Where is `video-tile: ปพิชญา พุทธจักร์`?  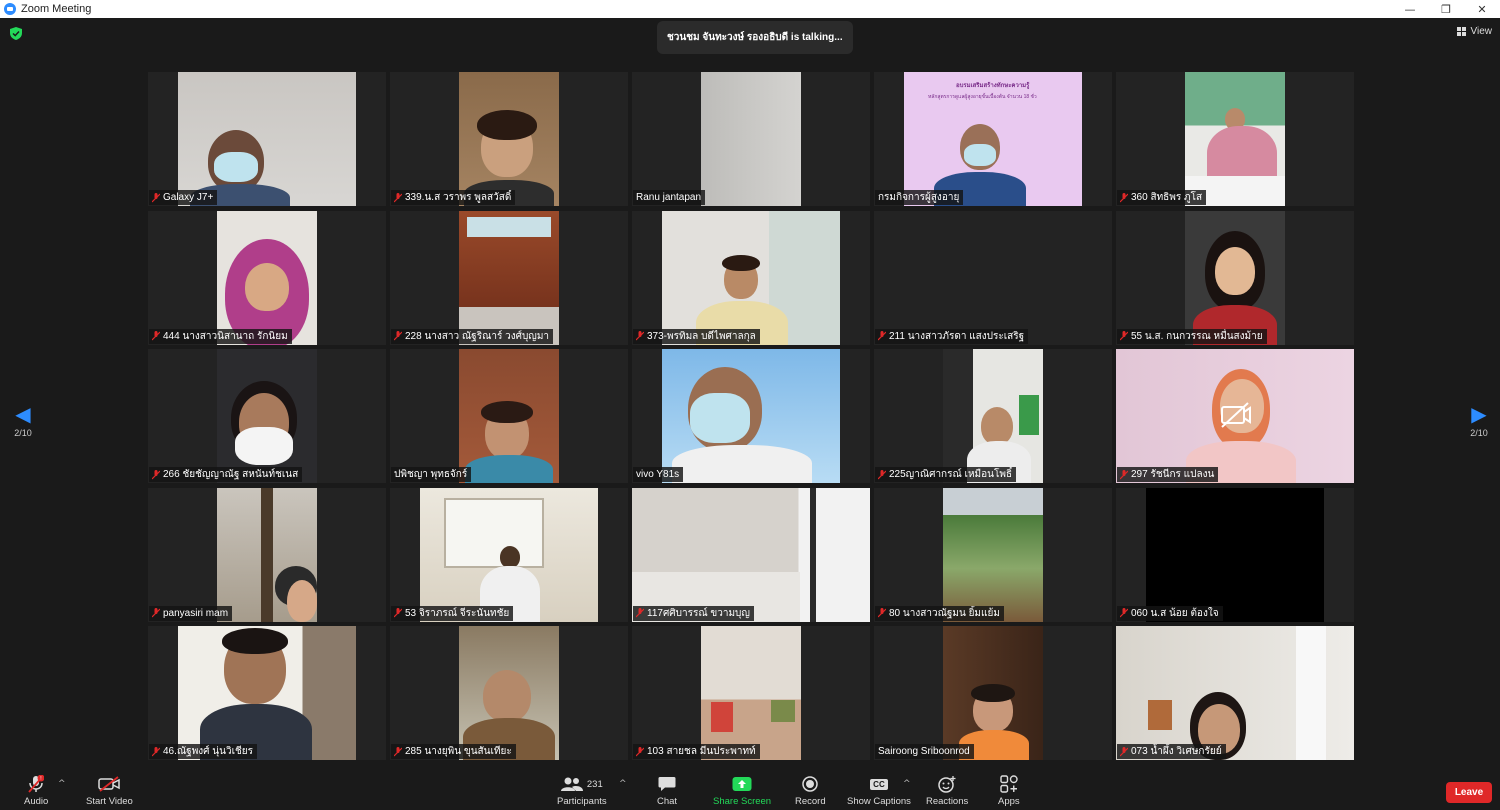
video-tile: ปพิชญา พุทธจักร์ is located at coordinates (509, 416).